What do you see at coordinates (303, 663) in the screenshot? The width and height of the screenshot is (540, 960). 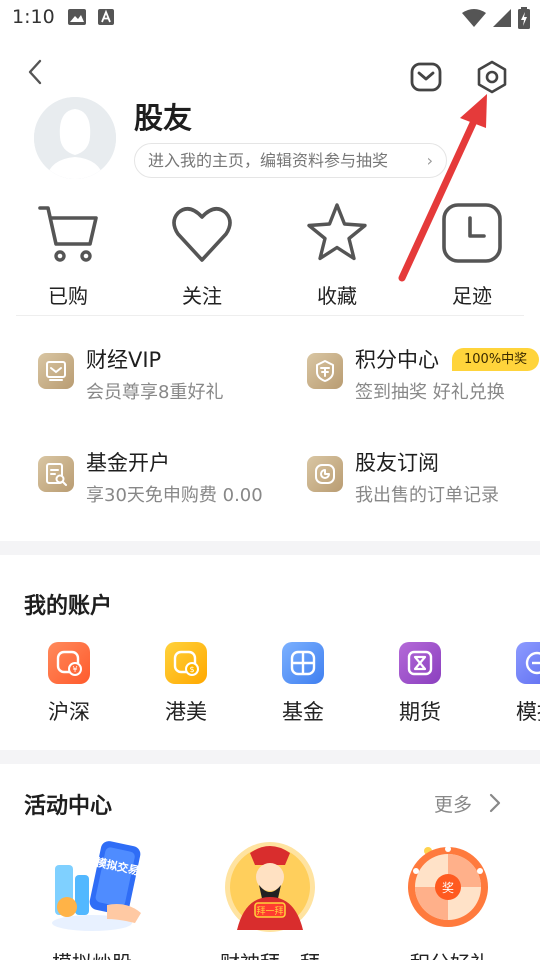 I see `fund-icon` at bounding box center [303, 663].